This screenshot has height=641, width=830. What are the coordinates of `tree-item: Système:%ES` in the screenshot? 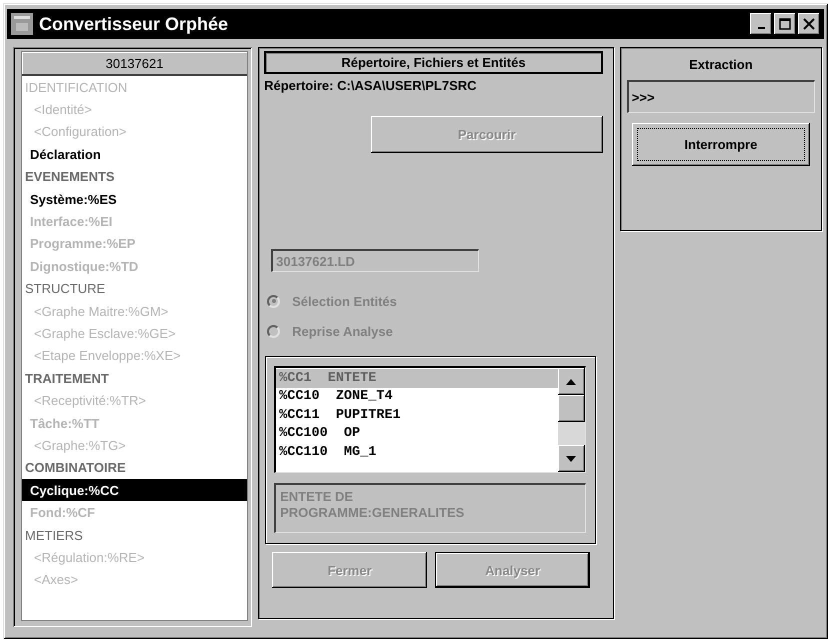 It's located at (135, 199).